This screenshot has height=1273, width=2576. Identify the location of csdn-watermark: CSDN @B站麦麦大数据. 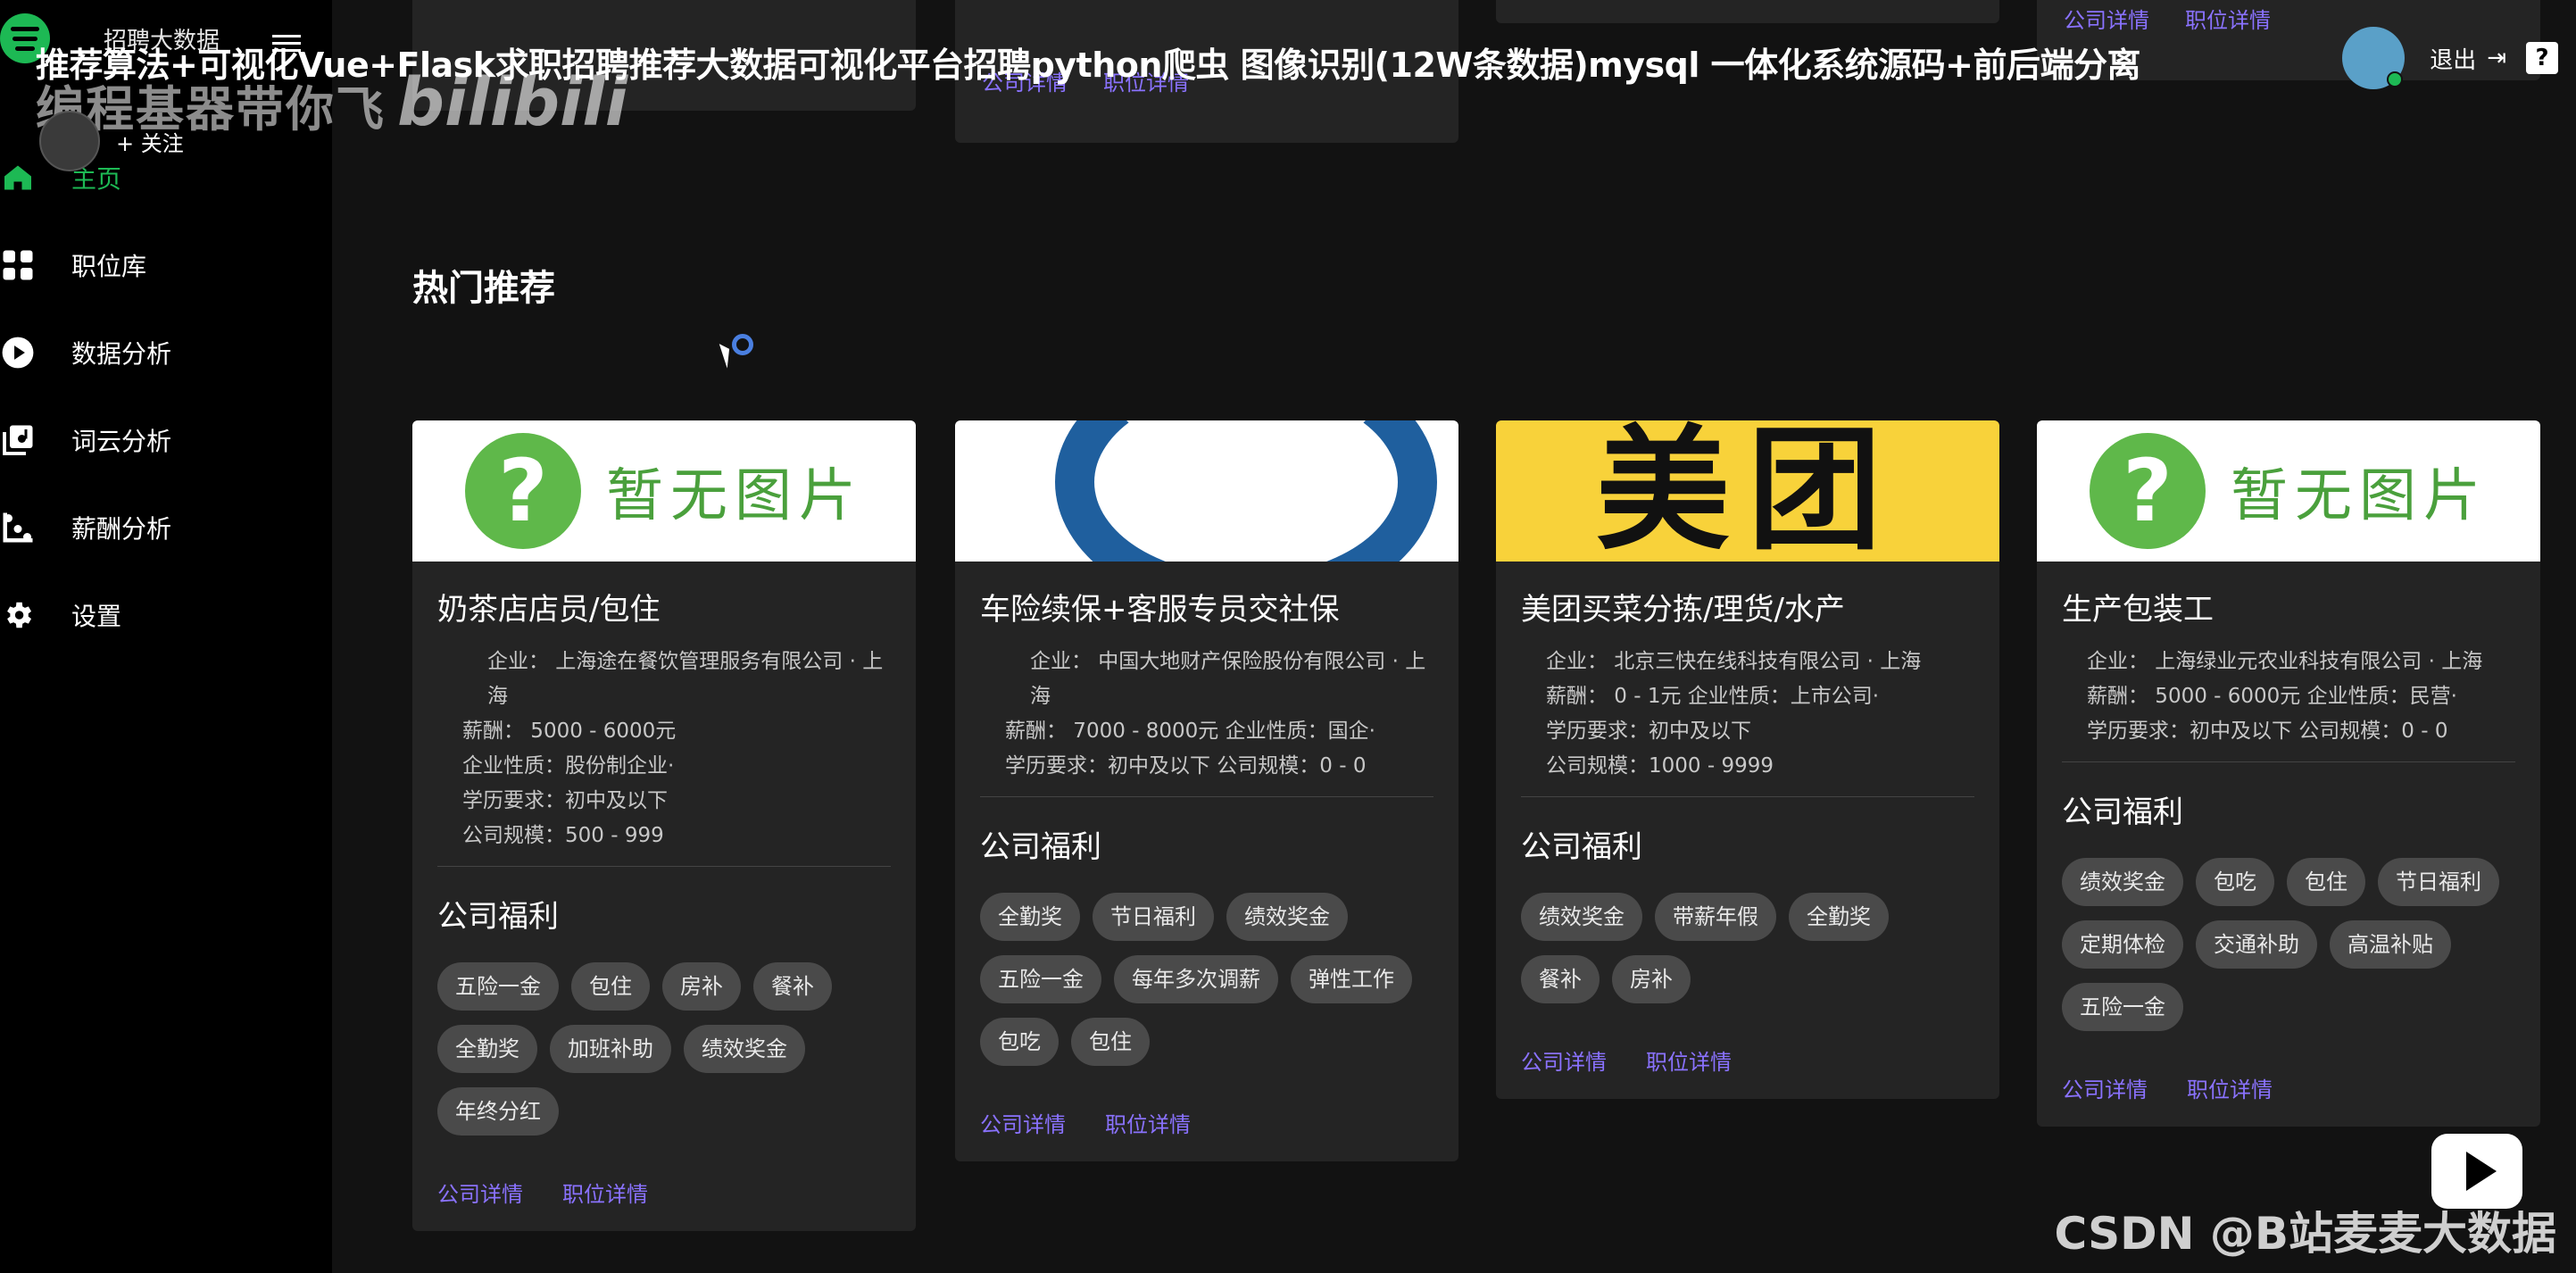
(2305, 1234).